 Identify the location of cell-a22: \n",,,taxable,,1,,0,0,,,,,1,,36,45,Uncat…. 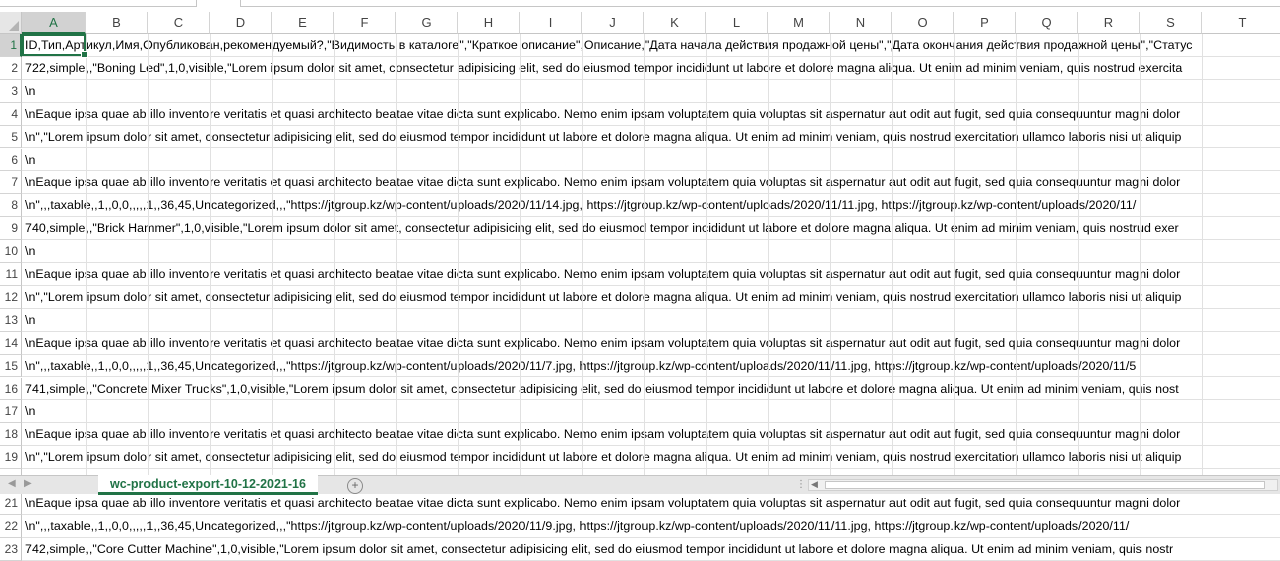
(651, 526).